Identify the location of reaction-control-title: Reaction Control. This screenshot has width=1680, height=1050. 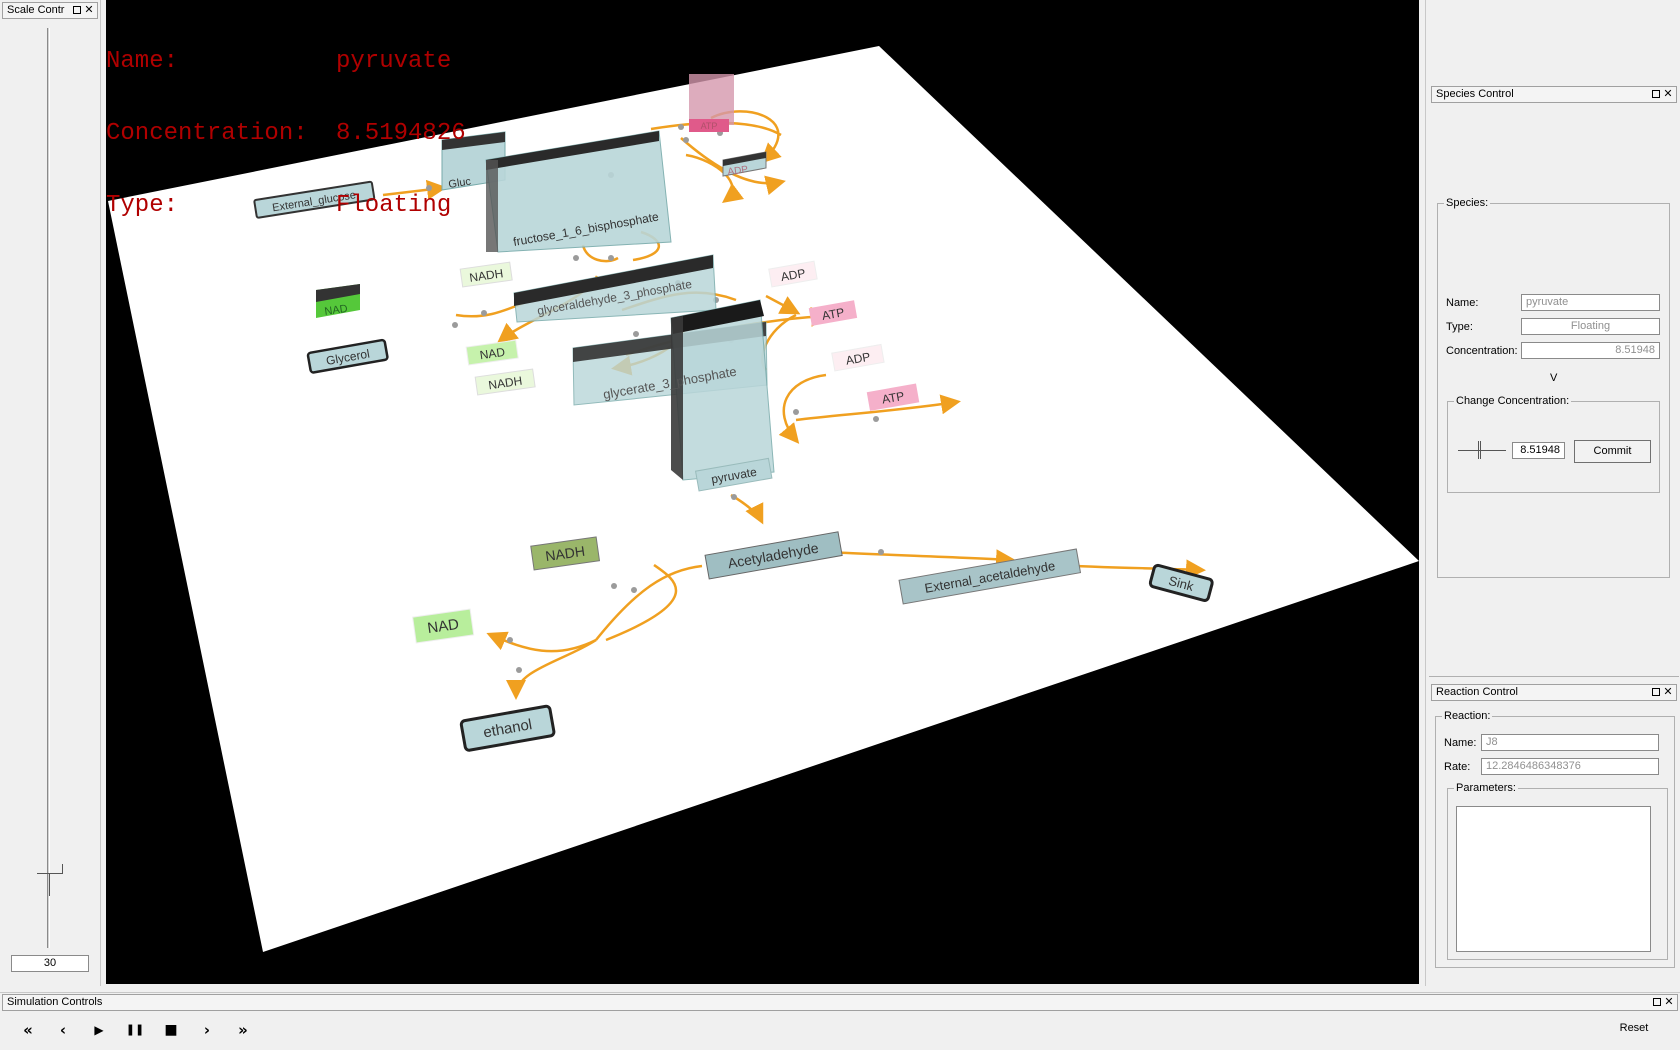
(1477, 692).